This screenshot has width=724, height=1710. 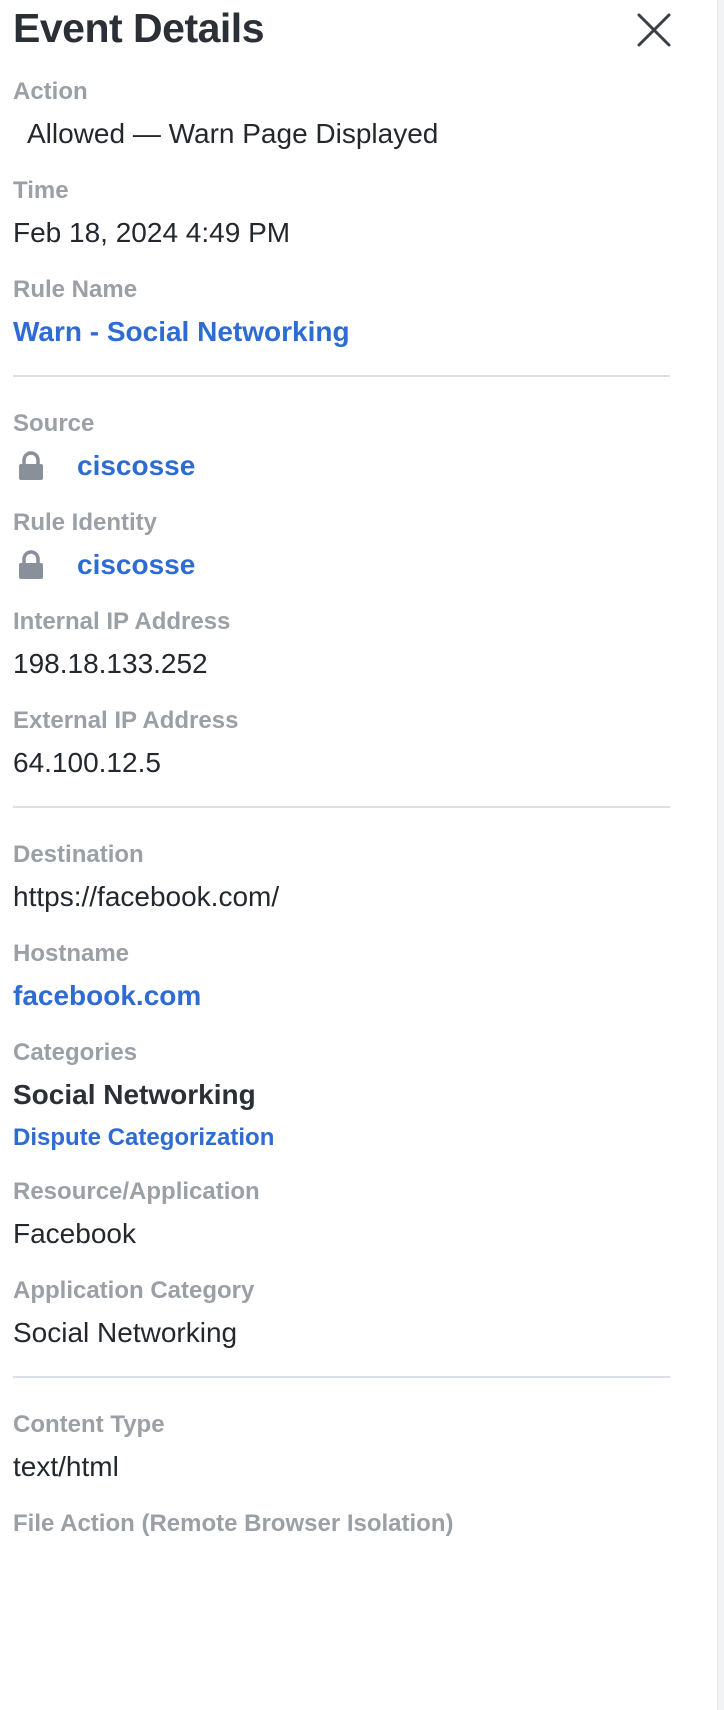 I want to click on hostname-label: Hostname, so click(x=71, y=953).